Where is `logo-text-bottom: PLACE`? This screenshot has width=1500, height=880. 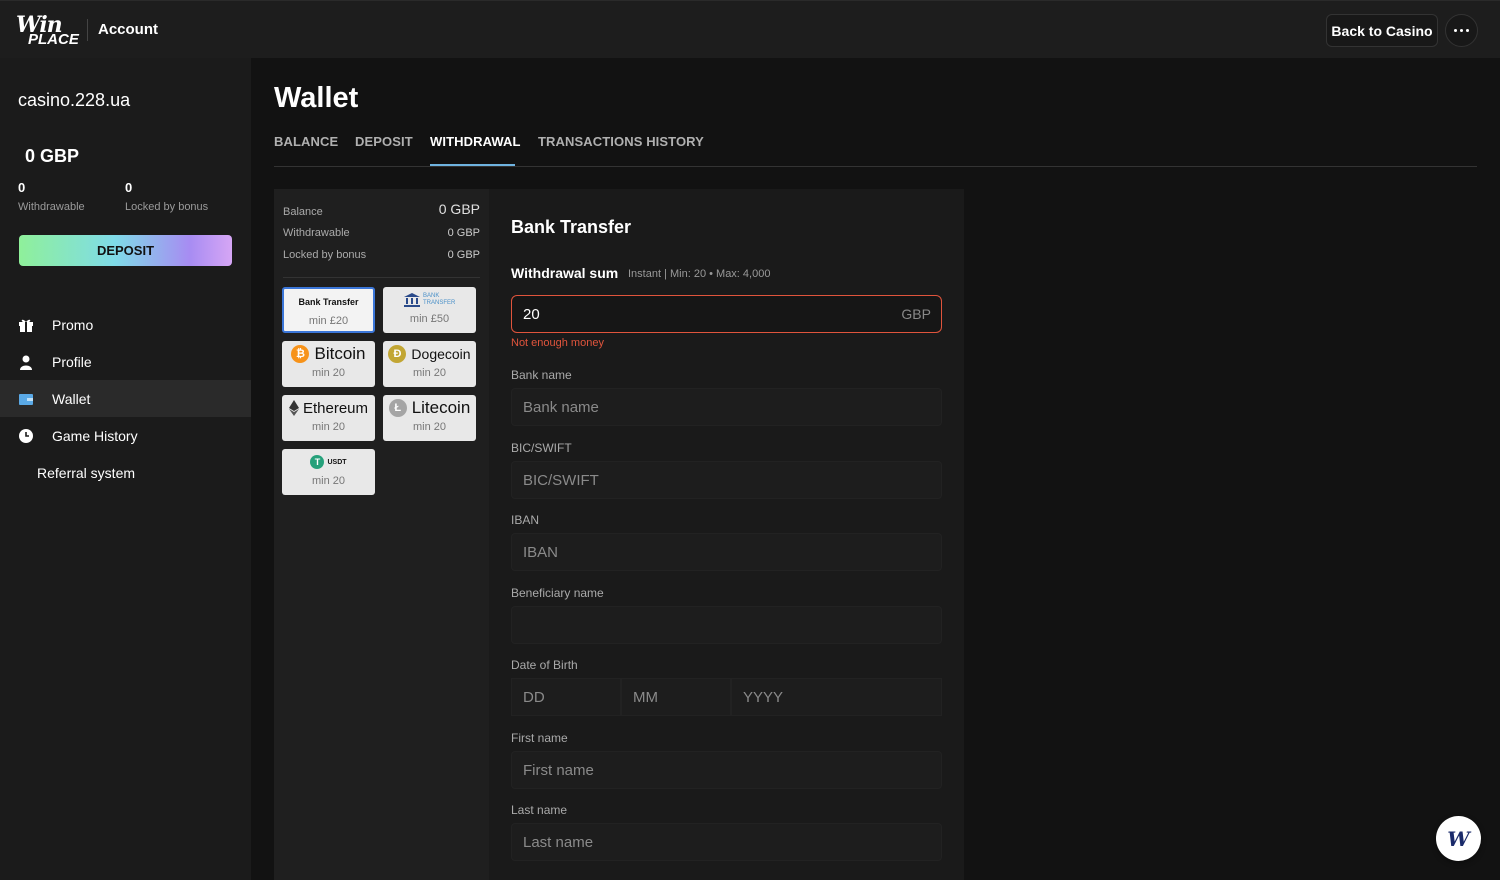
logo-text-bottom: PLACE is located at coordinates (53, 39).